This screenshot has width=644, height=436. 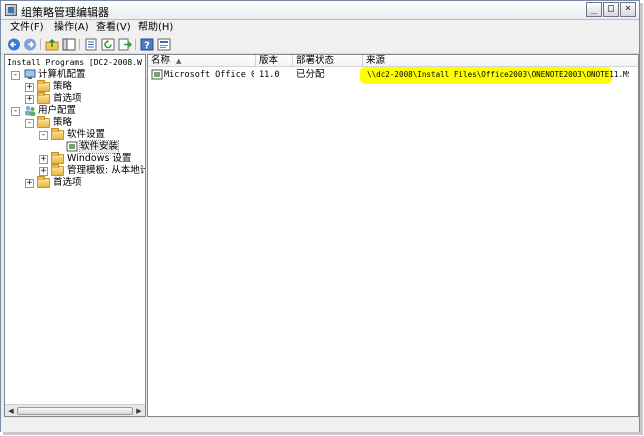 I want to click on scroll-right-icon: ▶, so click(x=139, y=411).